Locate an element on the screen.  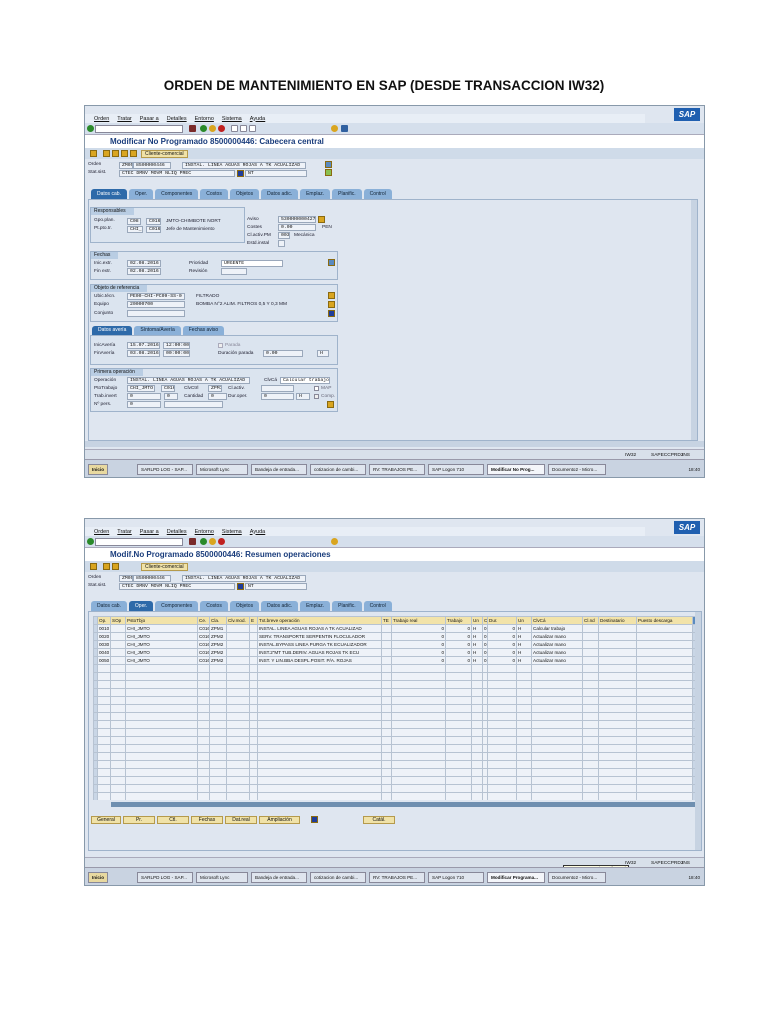
components-icon is located at coordinates (115, 153).